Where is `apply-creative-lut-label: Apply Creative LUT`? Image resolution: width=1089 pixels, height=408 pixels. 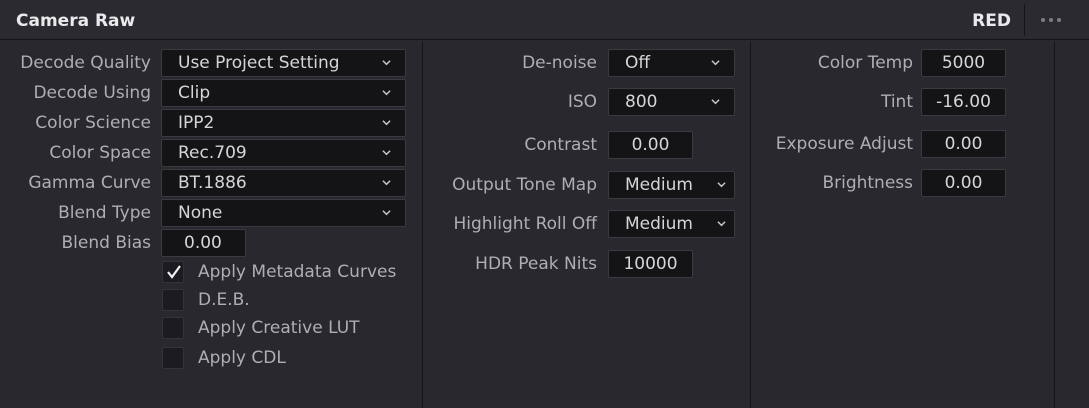
apply-creative-lut-label: Apply Creative LUT is located at coordinates (279, 328).